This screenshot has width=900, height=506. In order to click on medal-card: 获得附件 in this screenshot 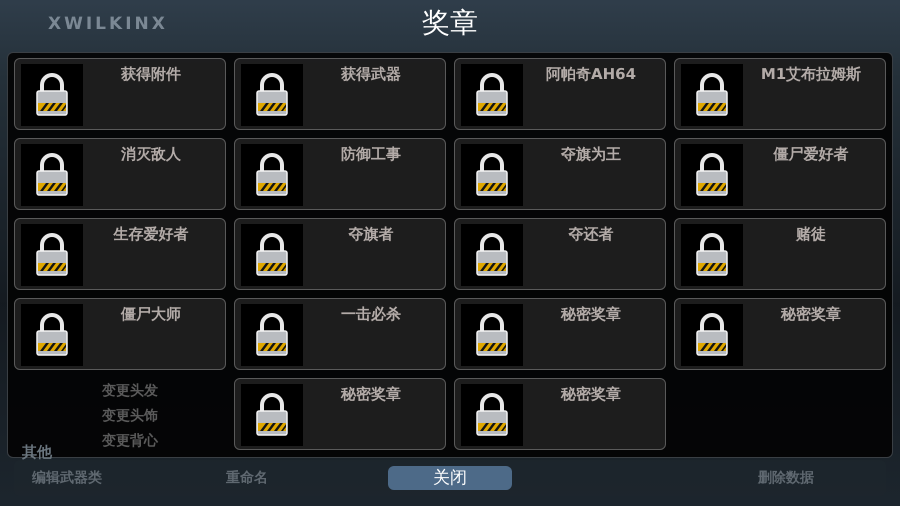, I will do `click(120, 94)`.